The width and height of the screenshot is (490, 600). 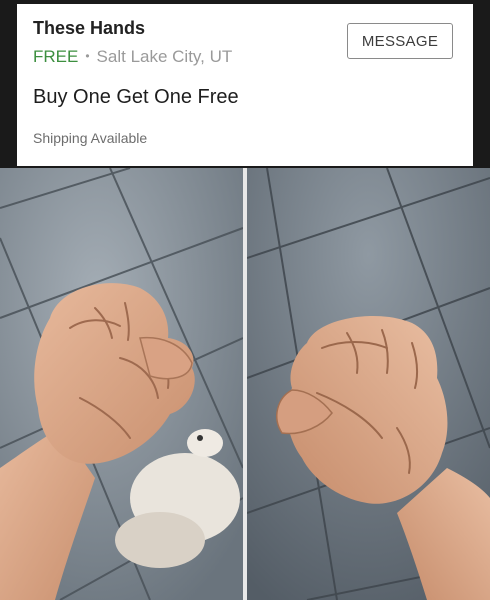 I want to click on listing-location: Salt Lake City, UT, so click(x=164, y=56).